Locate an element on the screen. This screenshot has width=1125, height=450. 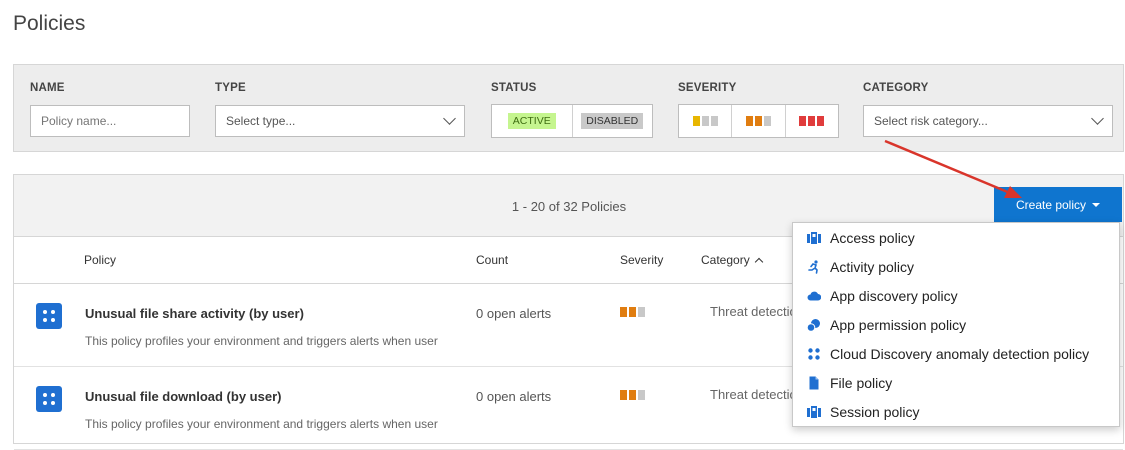
access-policy-icon is located at coordinates (814, 237).